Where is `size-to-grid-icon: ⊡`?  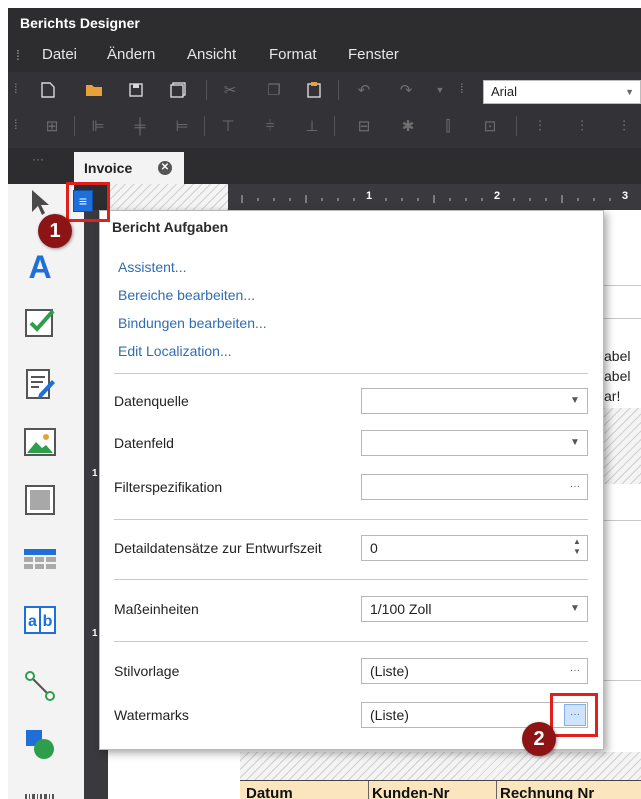
size-to-grid-icon: ⊡ is located at coordinates (490, 126).